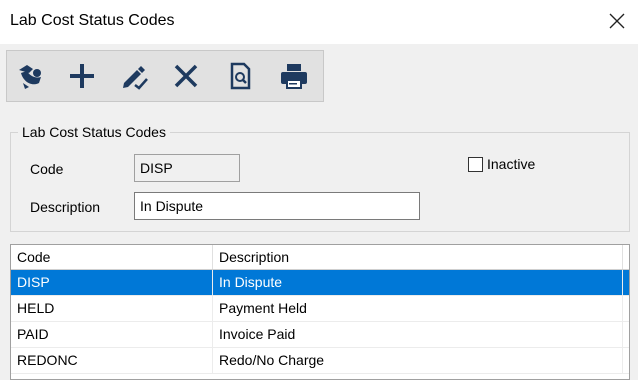  Describe the element at coordinates (112, 257) in the screenshot. I see `column-header-code: Code` at that location.